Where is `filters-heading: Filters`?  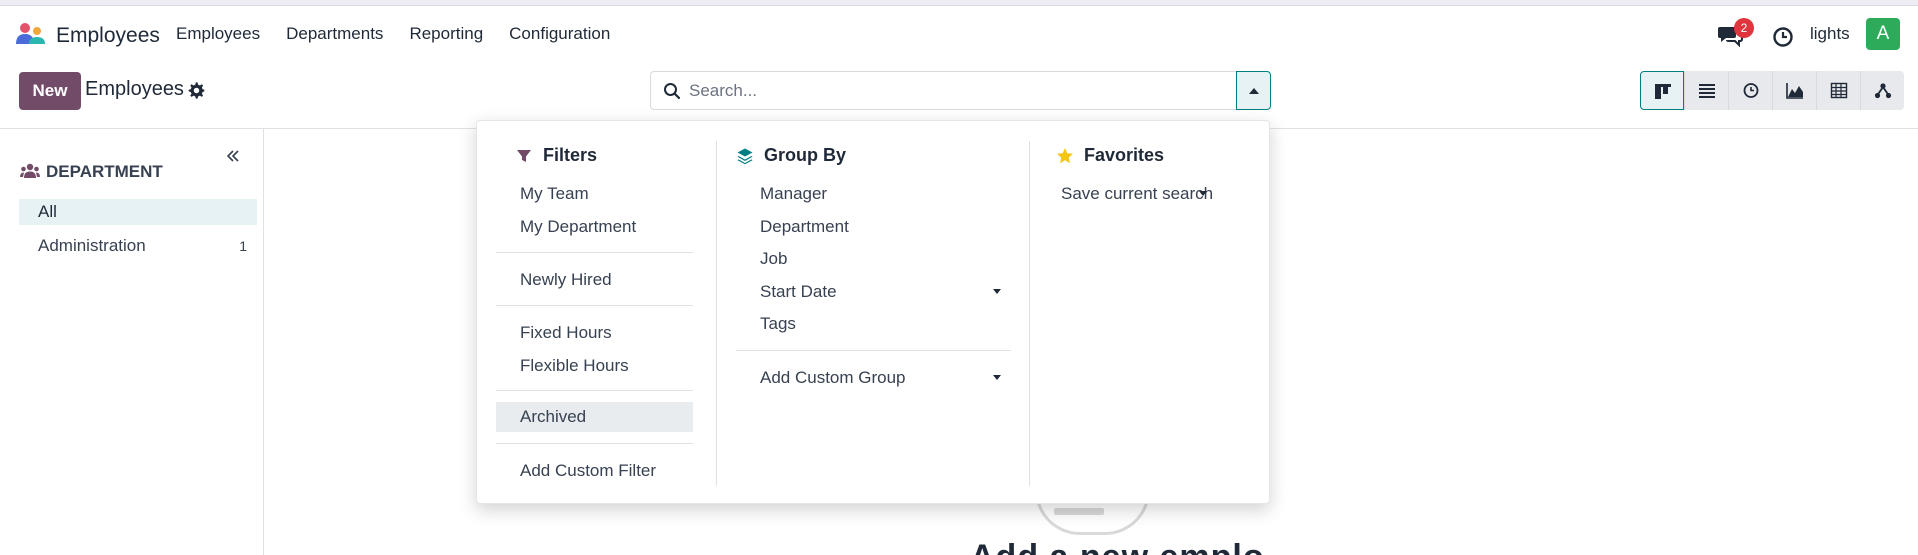 filters-heading: Filters is located at coordinates (556, 155).